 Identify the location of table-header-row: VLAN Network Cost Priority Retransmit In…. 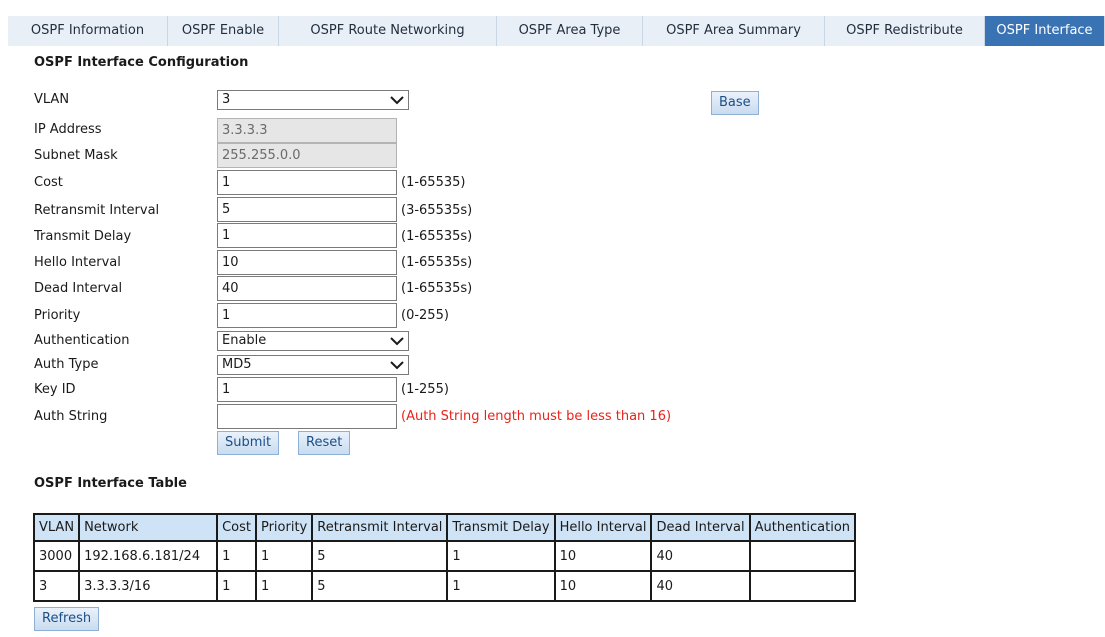
(444, 527).